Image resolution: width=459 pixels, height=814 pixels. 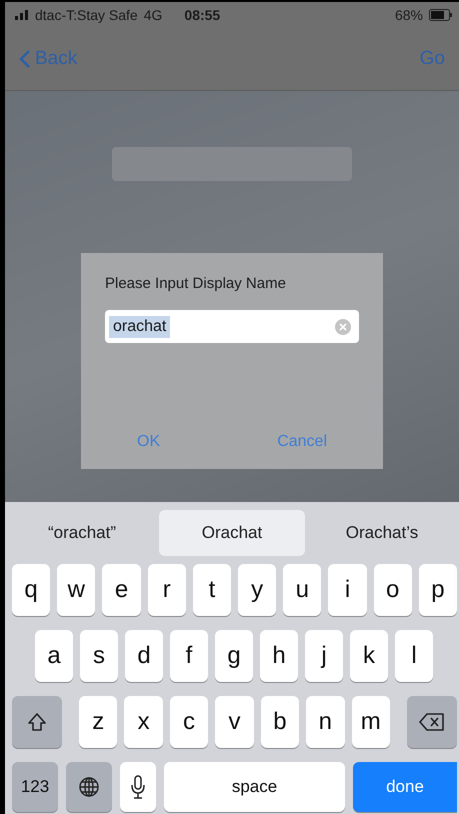 I want to click on dialog-title: Please Input Display Name, so click(x=196, y=283).